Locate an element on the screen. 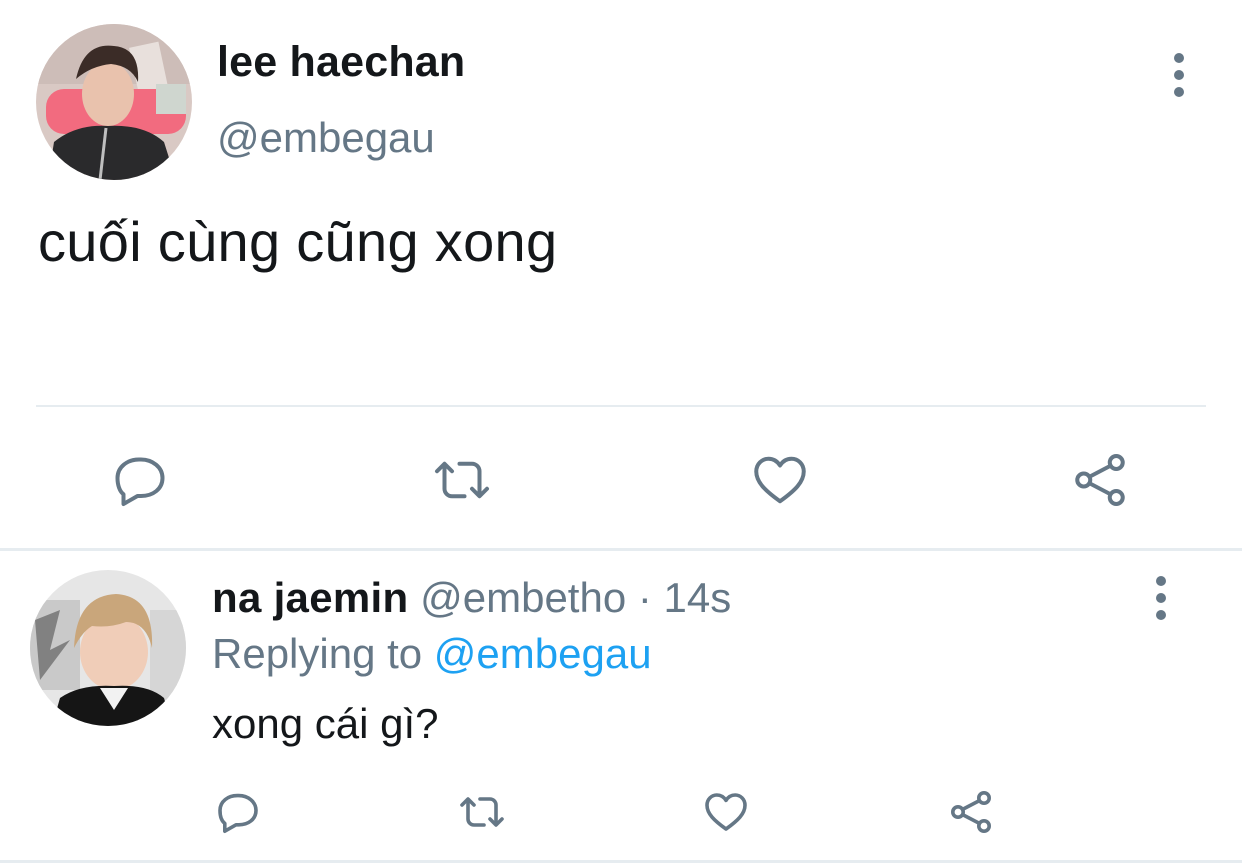  replying-to-context: Replying to @embegau is located at coordinates (432, 654).